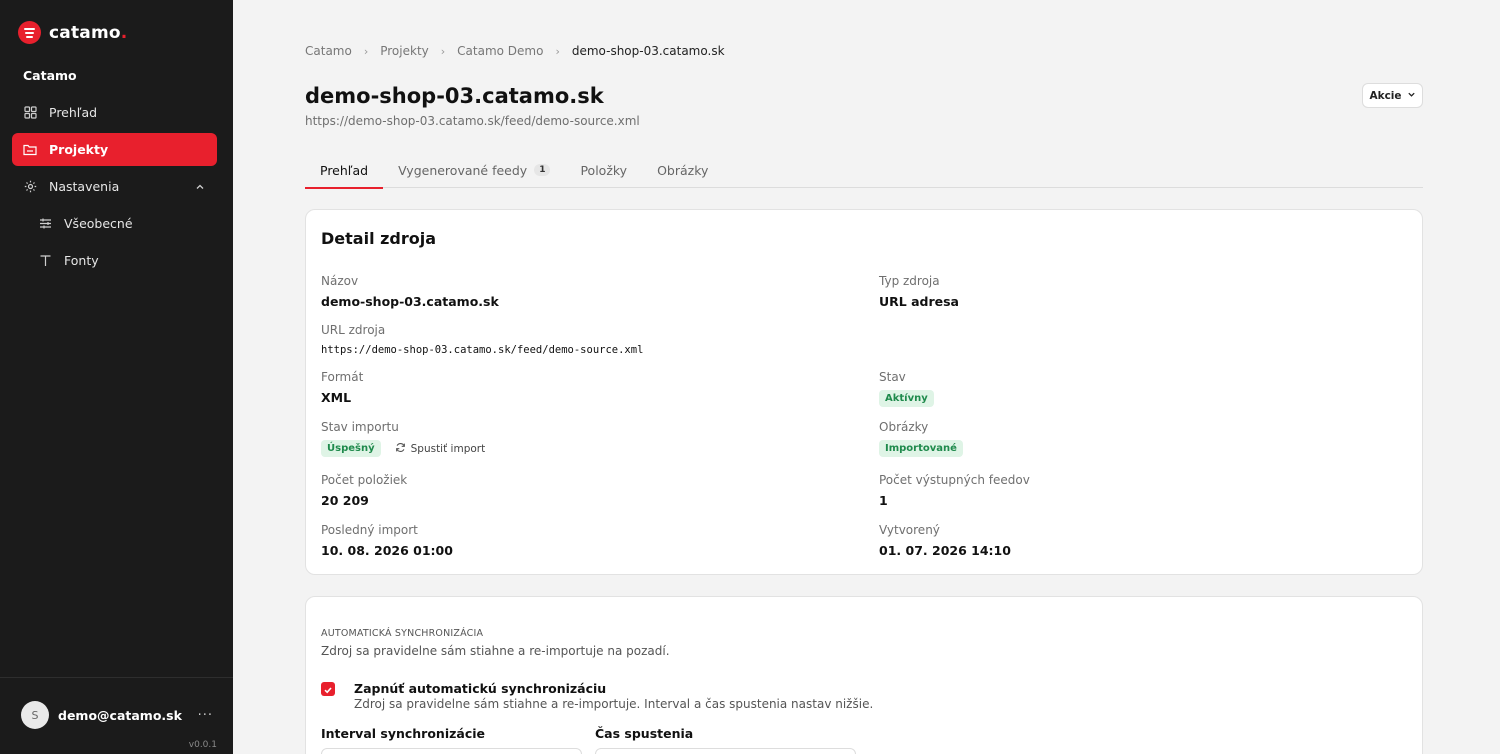 The height and width of the screenshot is (754, 1500). What do you see at coordinates (954, 480) in the screenshot?
I see `field-label: Počet výstupných feedov` at bounding box center [954, 480].